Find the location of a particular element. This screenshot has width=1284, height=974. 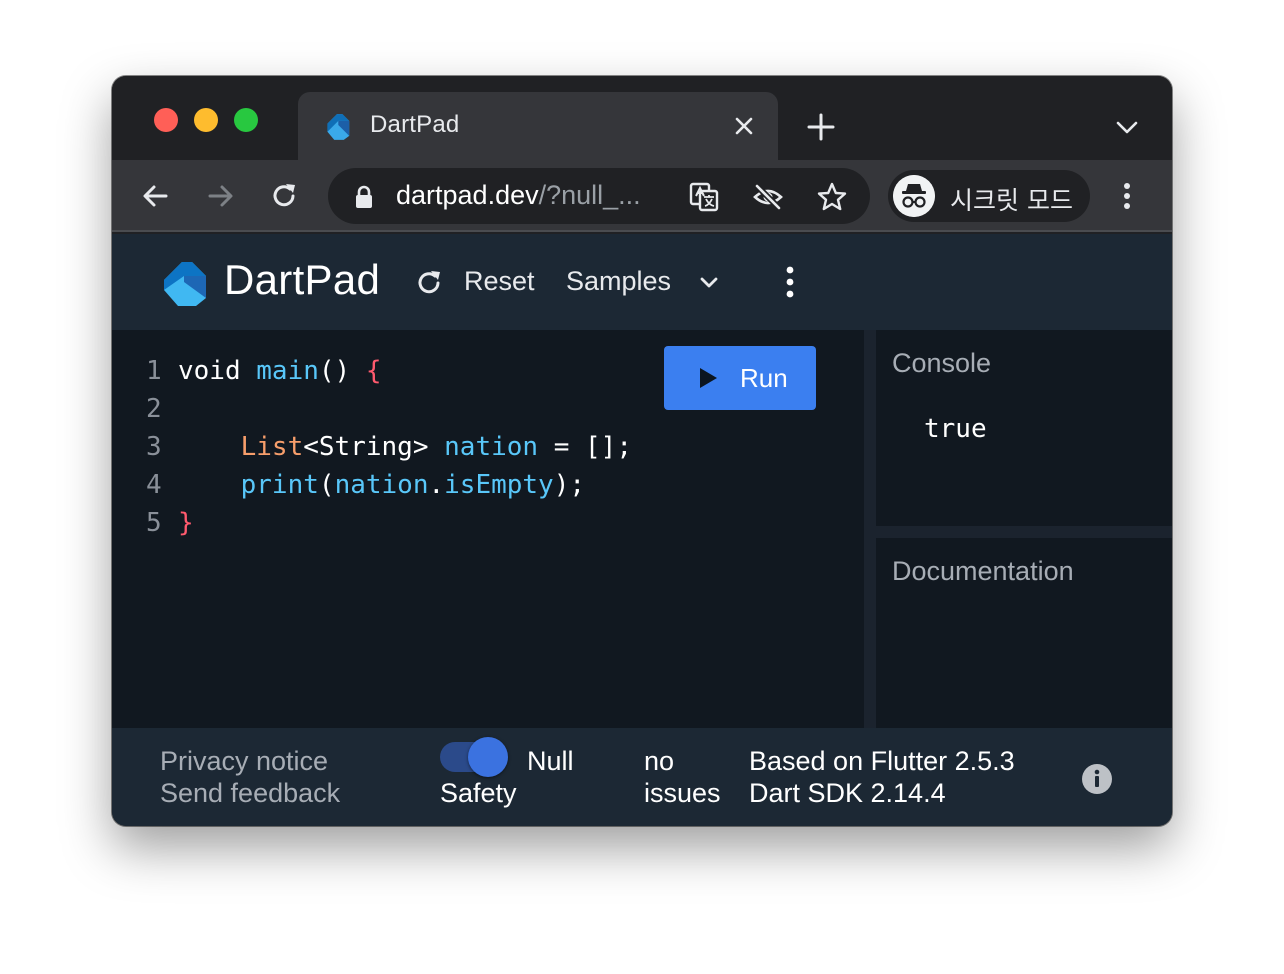

code-line: 4 print(nation.isEmpty); is located at coordinates (382, 489).